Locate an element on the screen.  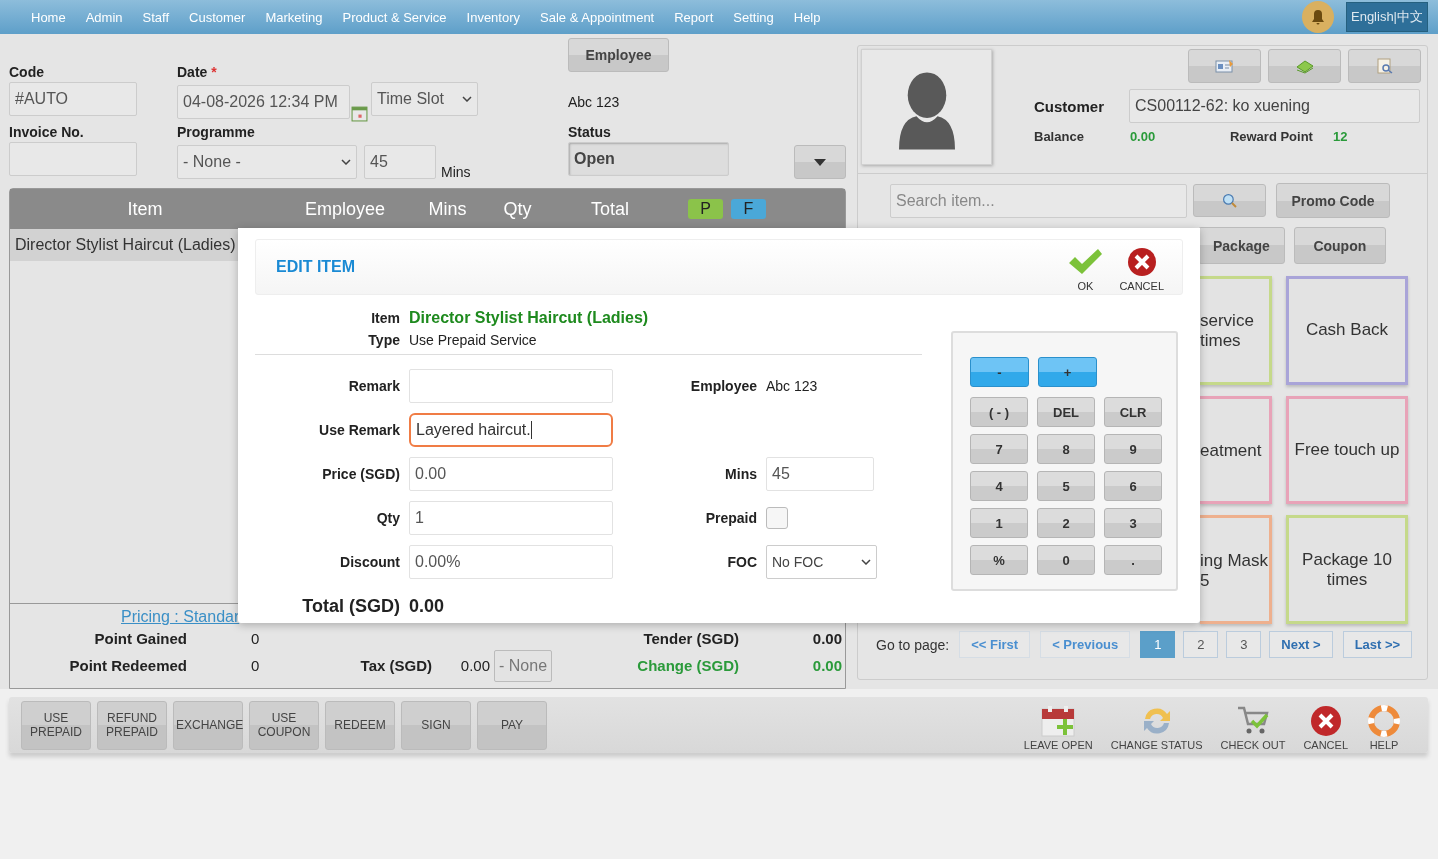
keypad-key: % is located at coordinates (999, 560).